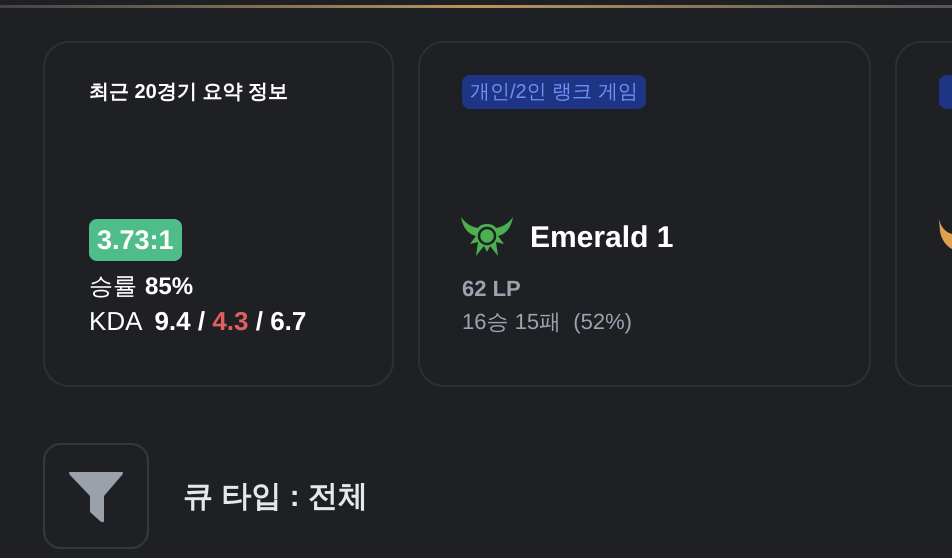 The height and width of the screenshot is (558, 952). What do you see at coordinates (275, 496) in the screenshot?
I see `queue-type-label: 큐 타입 : 전체` at bounding box center [275, 496].